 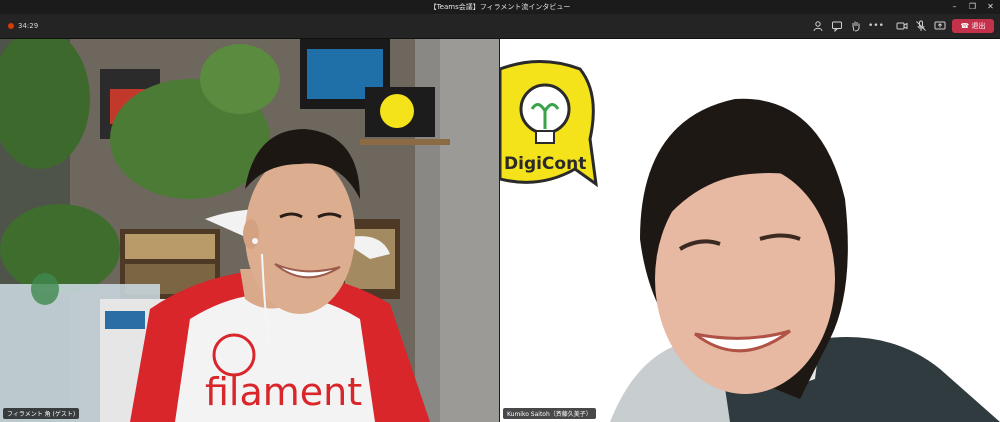 I want to click on title-bar: 【Teams会議】フィラメント流インタビュー – ❐ ✕, so click(x=500, y=7).